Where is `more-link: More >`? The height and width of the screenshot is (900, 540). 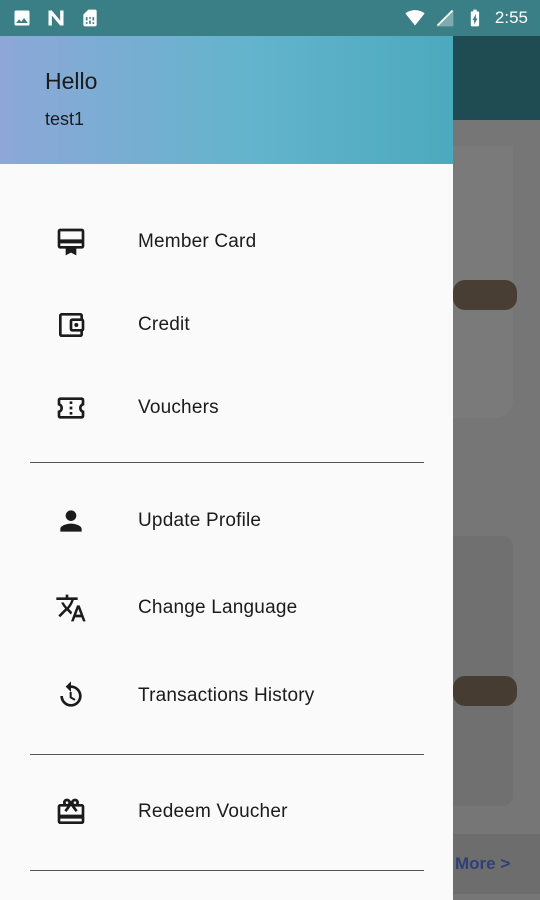 more-link: More > is located at coordinates (496, 864).